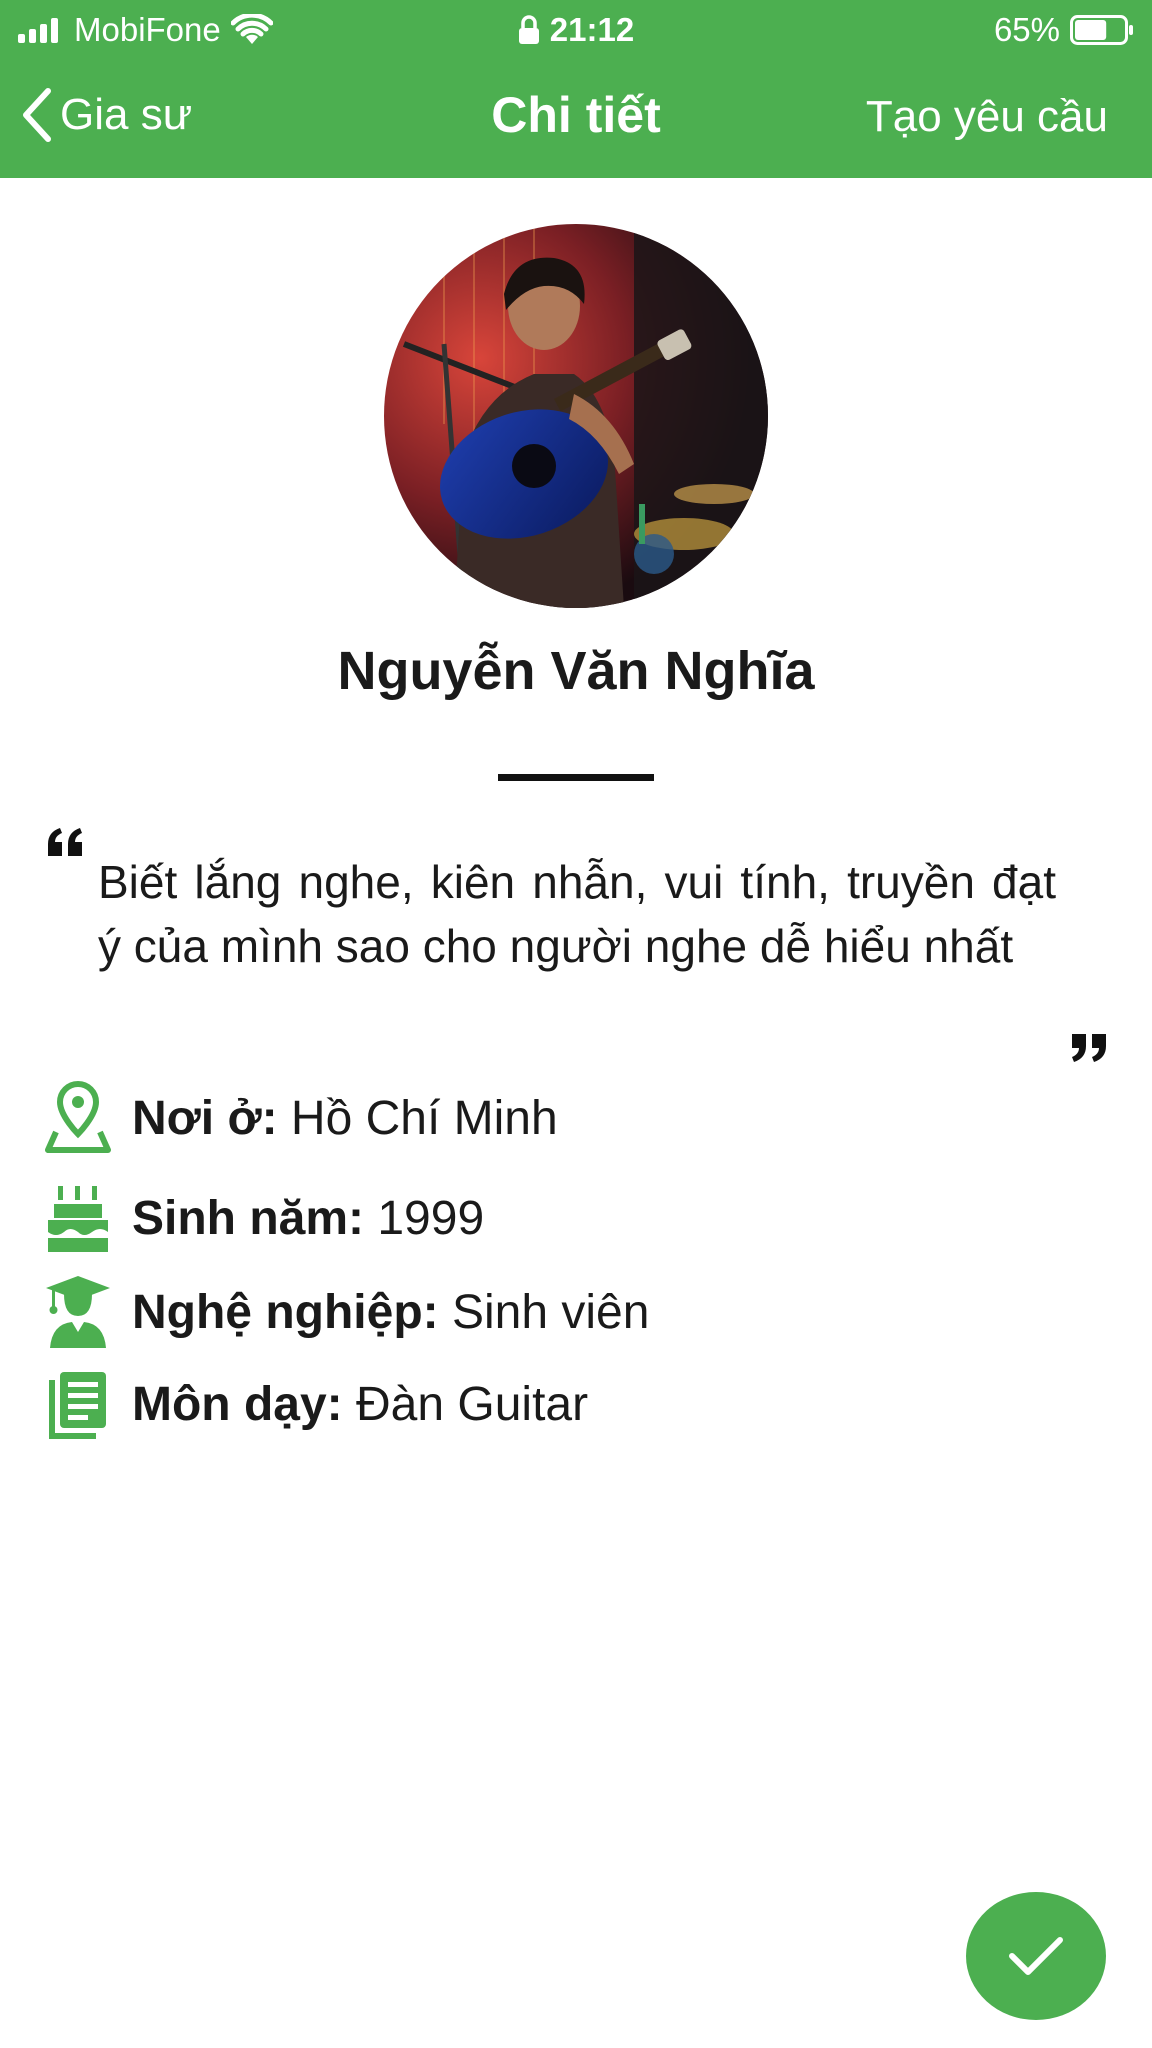  Describe the element at coordinates (78, 1312) in the screenshot. I see `graduate-icon` at that location.